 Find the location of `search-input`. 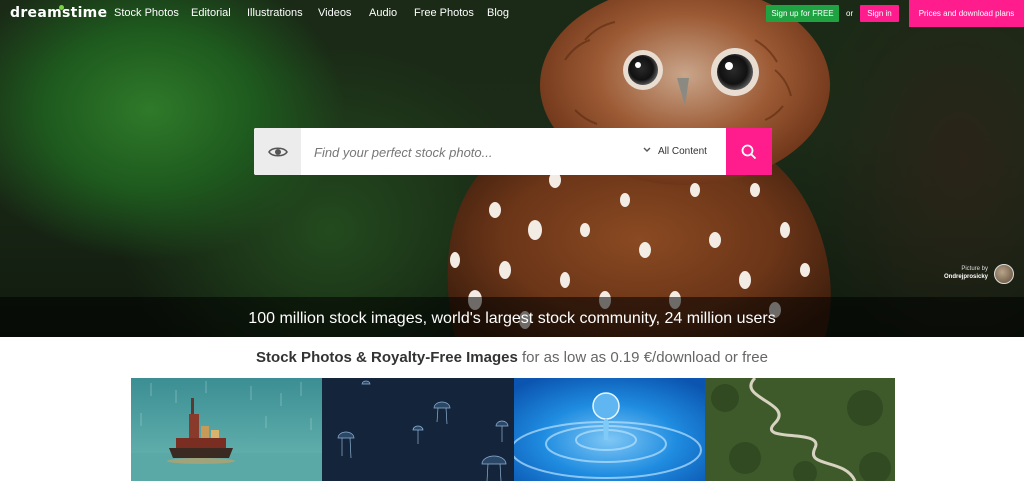

search-input is located at coordinates (474, 152).